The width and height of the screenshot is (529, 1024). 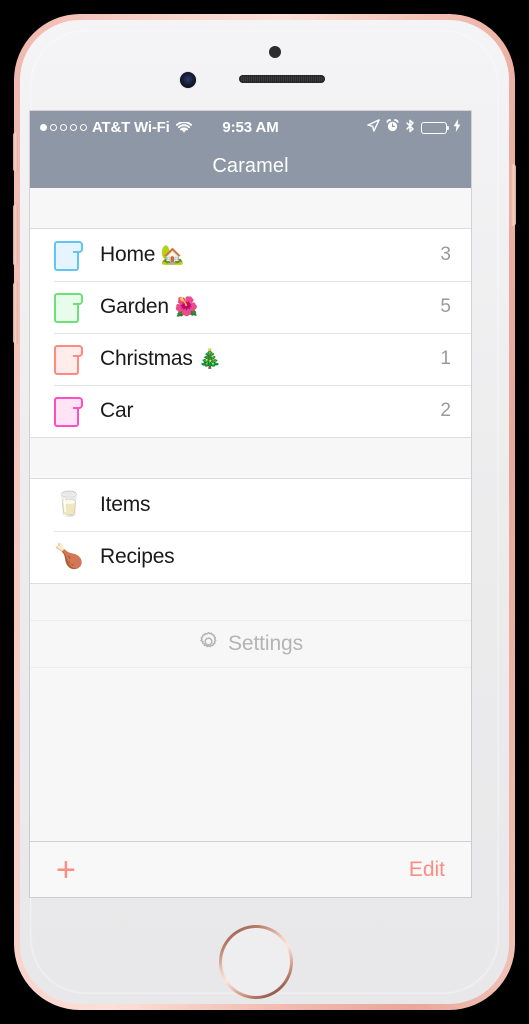 What do you see at coordinates (69, 556) in the screenshot?
I see `roast-turkey-icon: 🍗` at bounding box center [69, 556].